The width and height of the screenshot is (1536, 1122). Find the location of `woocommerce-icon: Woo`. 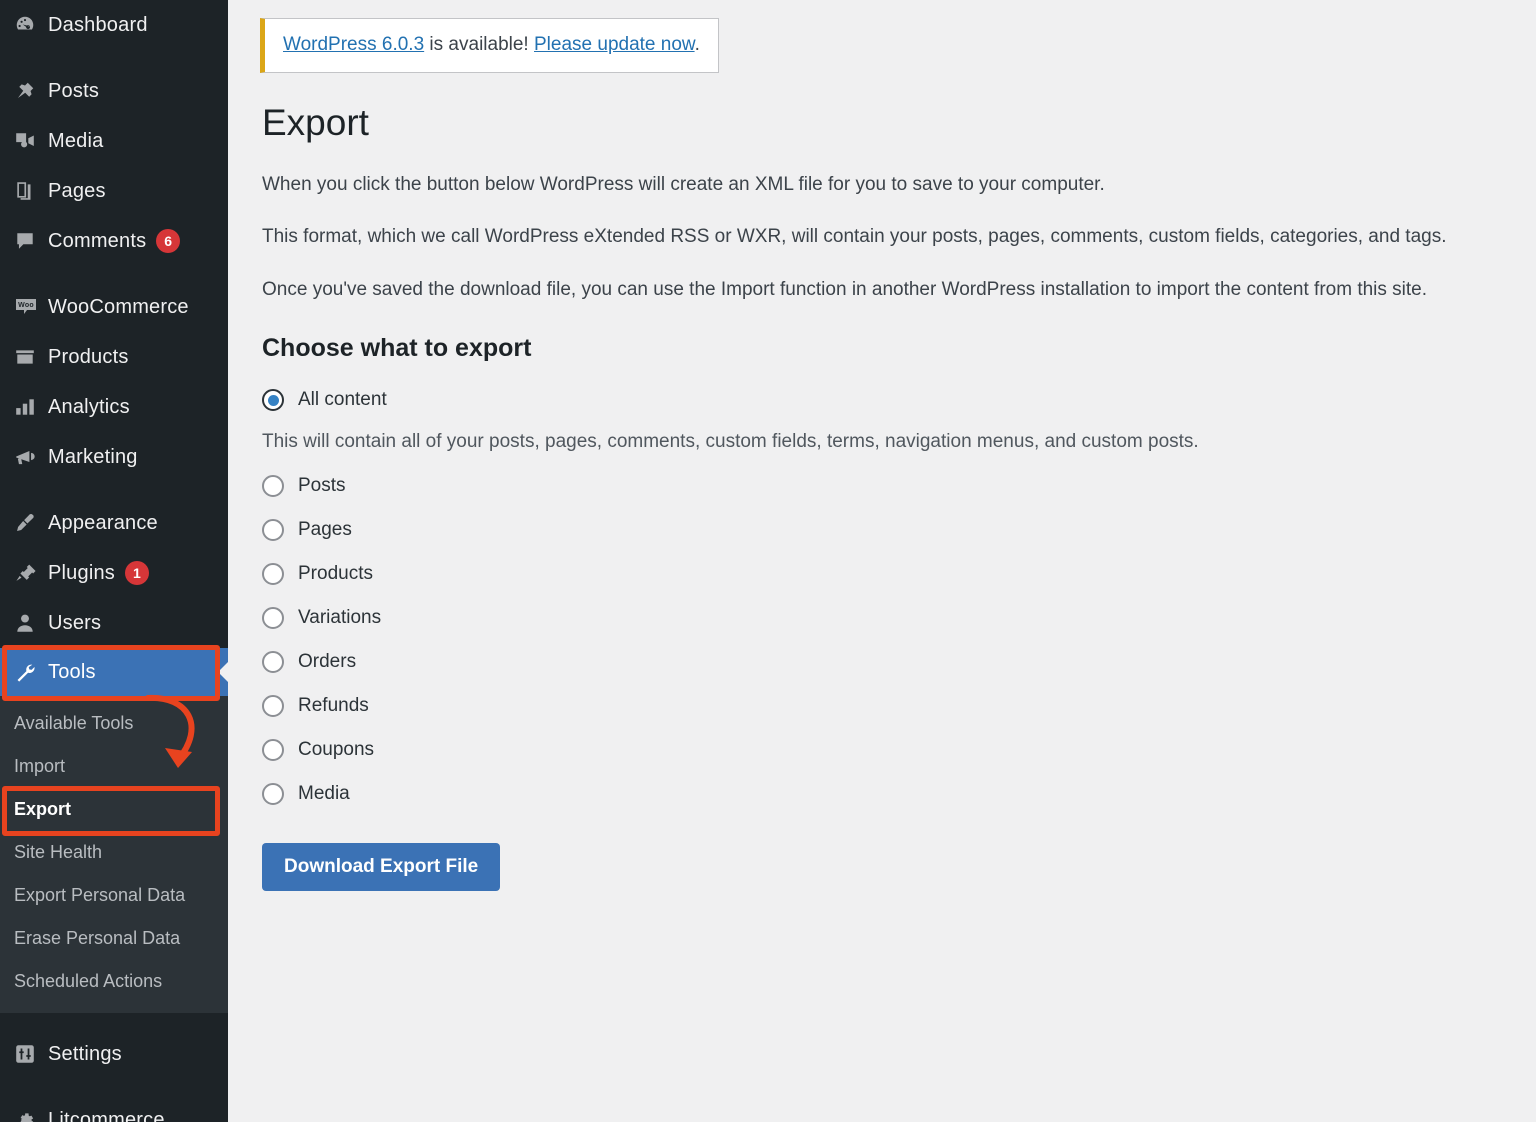

woocommerce-icon: Woo is located at coordinates (31, 307).